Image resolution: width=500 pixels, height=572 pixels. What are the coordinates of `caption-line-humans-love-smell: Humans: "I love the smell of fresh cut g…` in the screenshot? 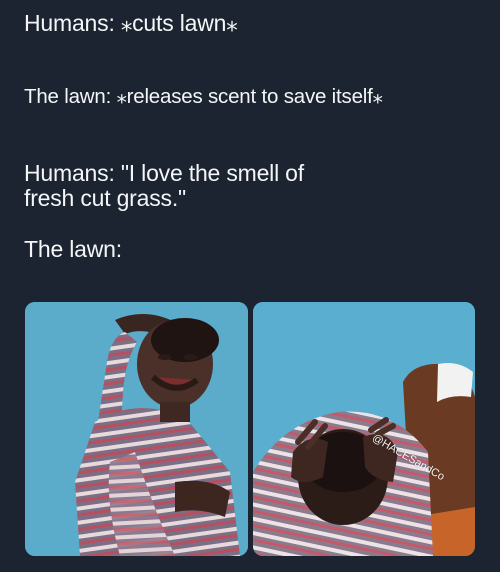 It's located at (164, 185).